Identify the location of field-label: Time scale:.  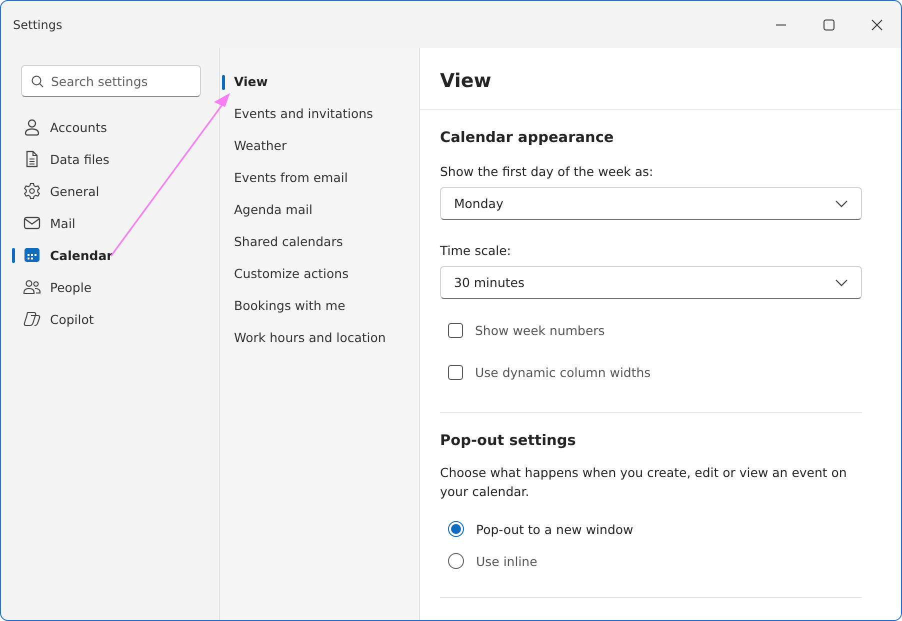
(476, 251).